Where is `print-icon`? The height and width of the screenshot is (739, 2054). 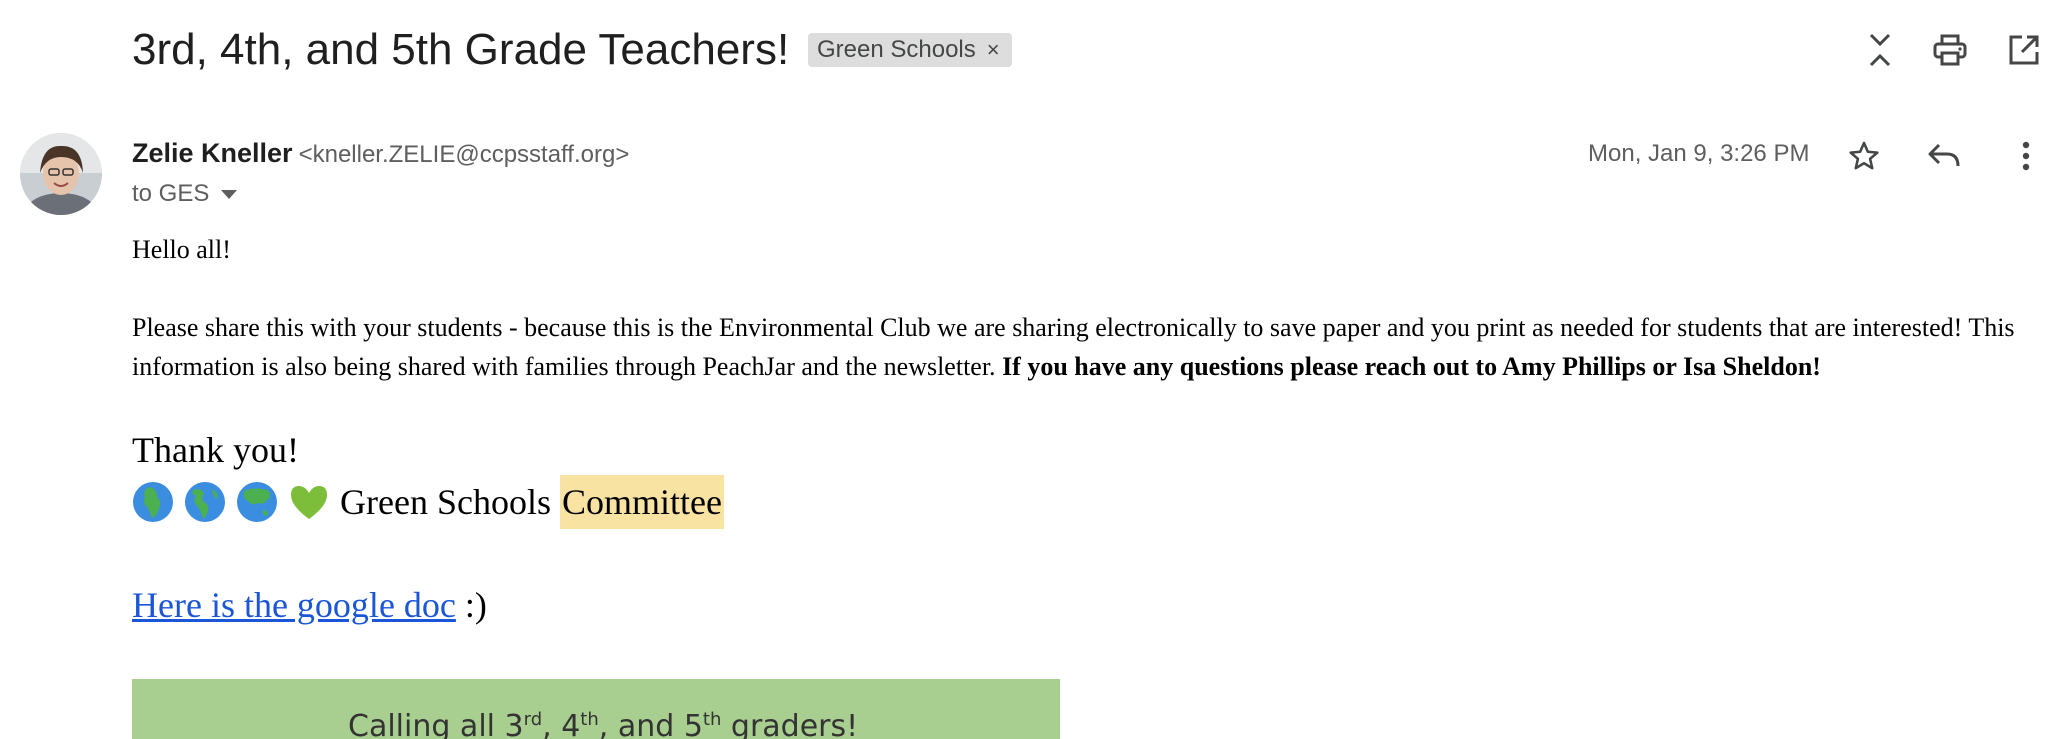 print-icon is located at coordinates (1950, 50).